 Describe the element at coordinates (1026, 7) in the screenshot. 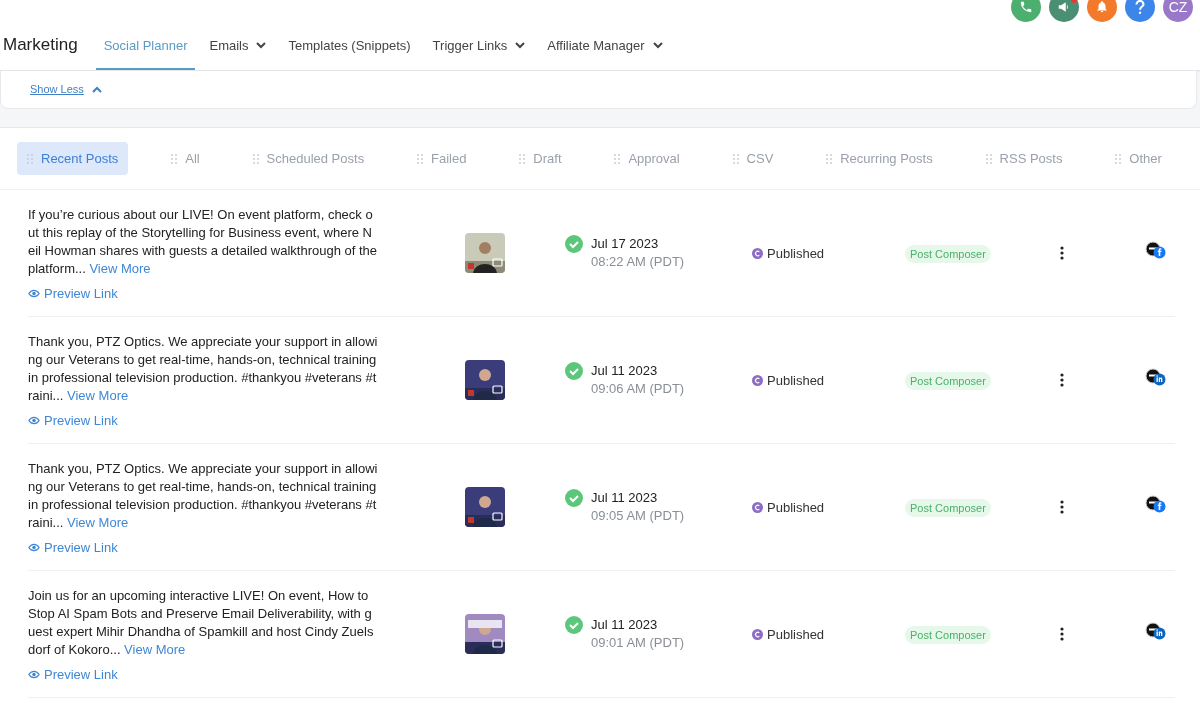

I see `phone-icon` at that location.